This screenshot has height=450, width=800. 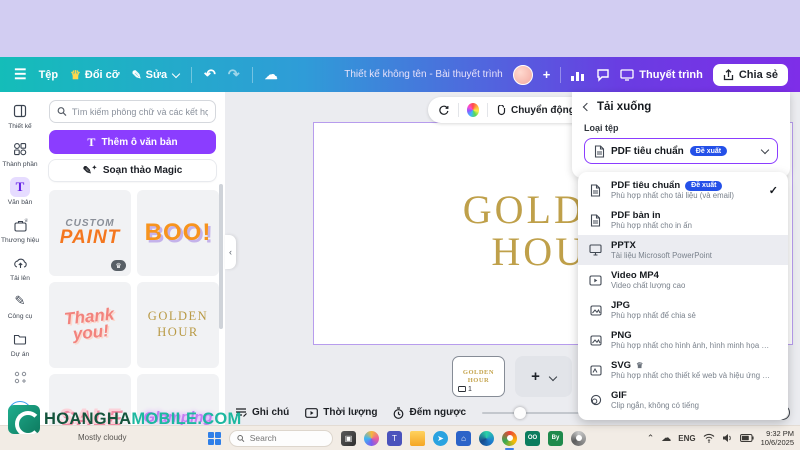 I want to click on download-panel-title: Tải xuống, so click(x=624, y=107).